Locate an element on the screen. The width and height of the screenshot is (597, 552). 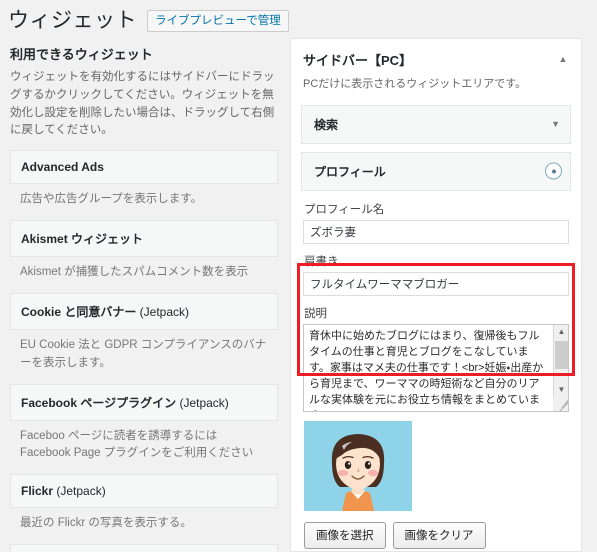
manage-with-live-preview-button: ライブプレビューで管理 is located at coordinates (218, 21).